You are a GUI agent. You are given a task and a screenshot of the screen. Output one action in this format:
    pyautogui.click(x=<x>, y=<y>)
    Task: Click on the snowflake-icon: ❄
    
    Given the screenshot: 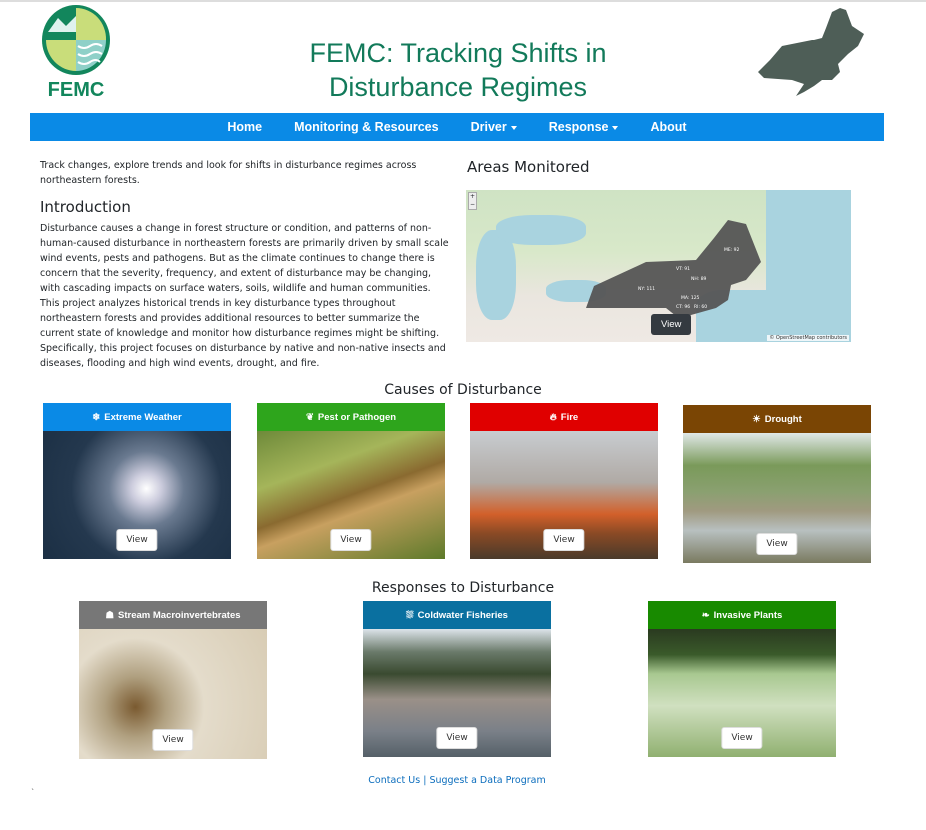 What is the action you would take?
    pyautogui.click(x=96, y=417)
    